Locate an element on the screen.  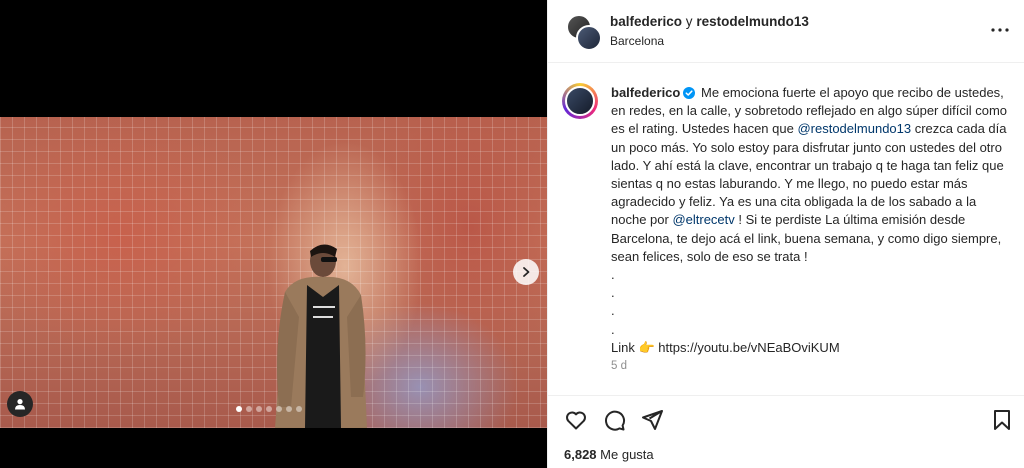
bookmark-icon is located at coordinates (1002, 420).